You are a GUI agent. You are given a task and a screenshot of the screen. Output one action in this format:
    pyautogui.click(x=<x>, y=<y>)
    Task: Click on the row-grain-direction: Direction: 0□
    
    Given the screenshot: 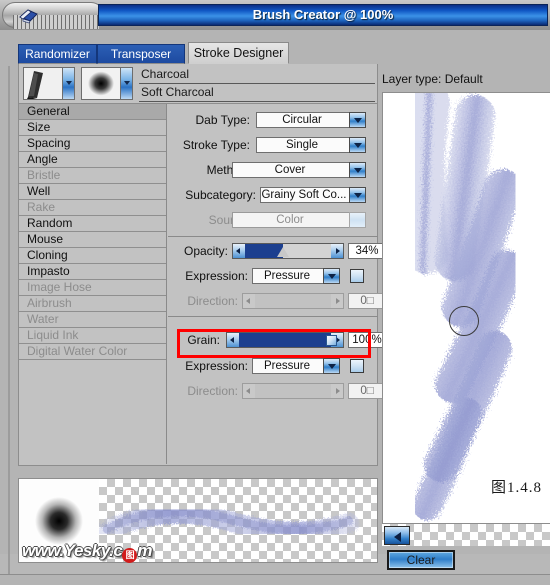 What is the action you would take?
    pyautogui.click(x=277, y=392)
    